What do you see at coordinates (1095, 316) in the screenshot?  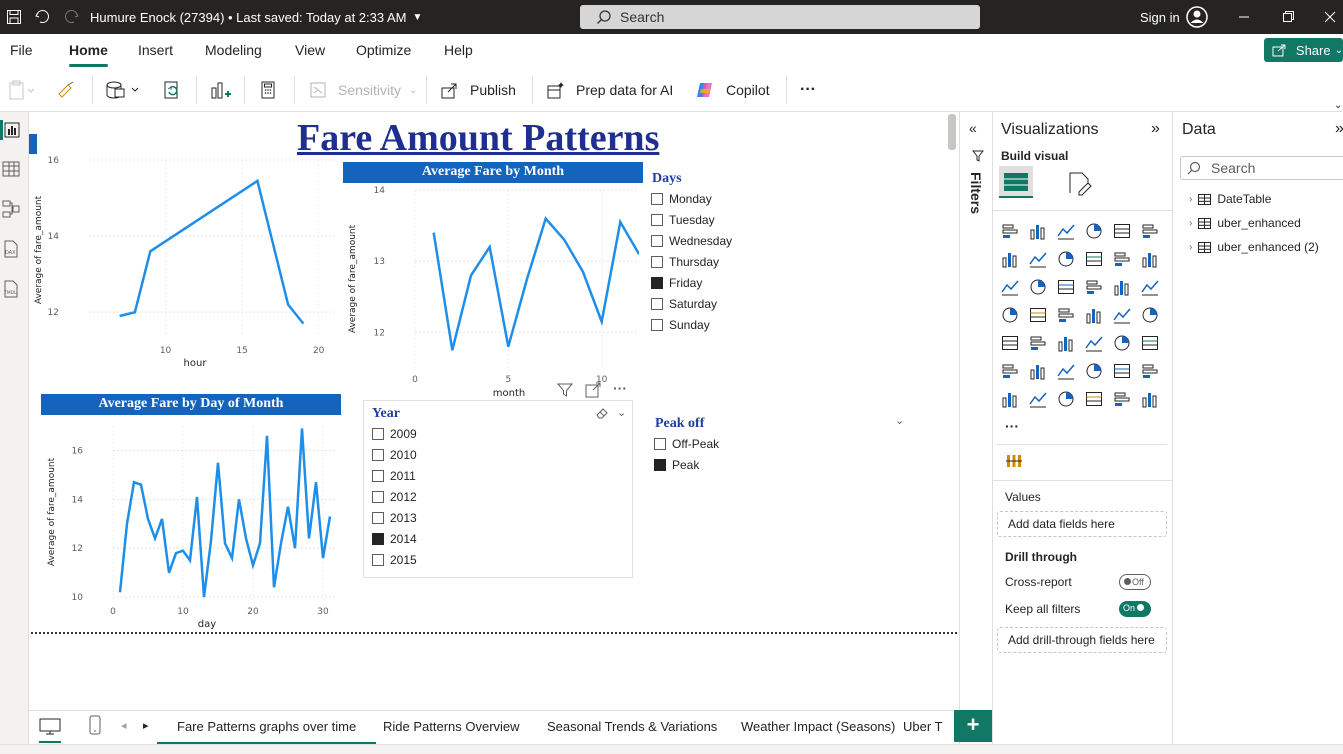 I see `azure-map-icon` at bounding box center [1095, 316].